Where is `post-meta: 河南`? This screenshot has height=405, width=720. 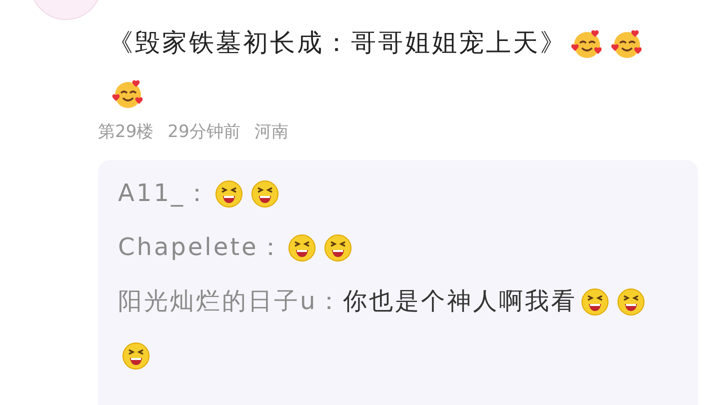
post-meta: 河南 is located at coordinates (271, 132).